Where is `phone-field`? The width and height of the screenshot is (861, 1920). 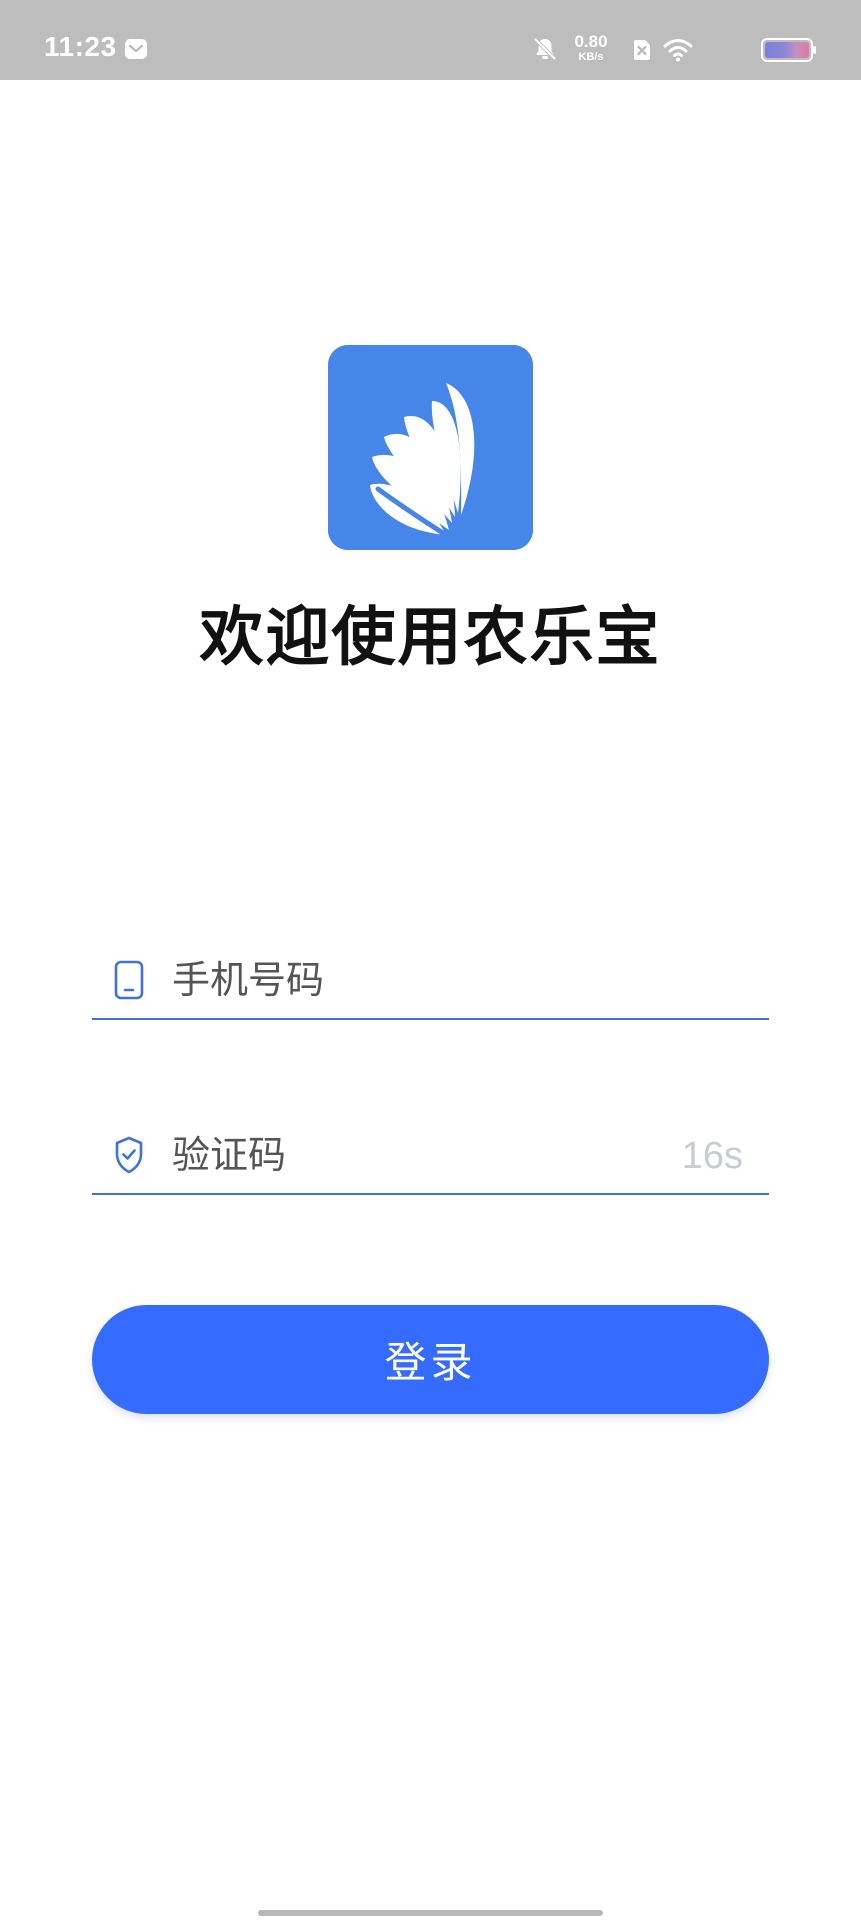 phone-field is located at coordinates (430, 980).